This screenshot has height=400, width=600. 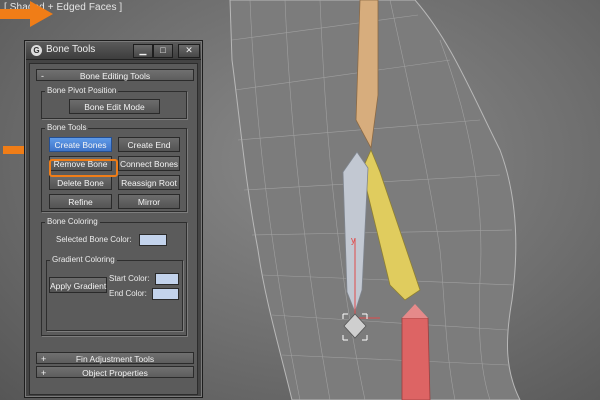 What do you see at coordinates (71, 49) in the screenshot?
I see `window-title: Bone Tools` at bounding box center [71, 49].